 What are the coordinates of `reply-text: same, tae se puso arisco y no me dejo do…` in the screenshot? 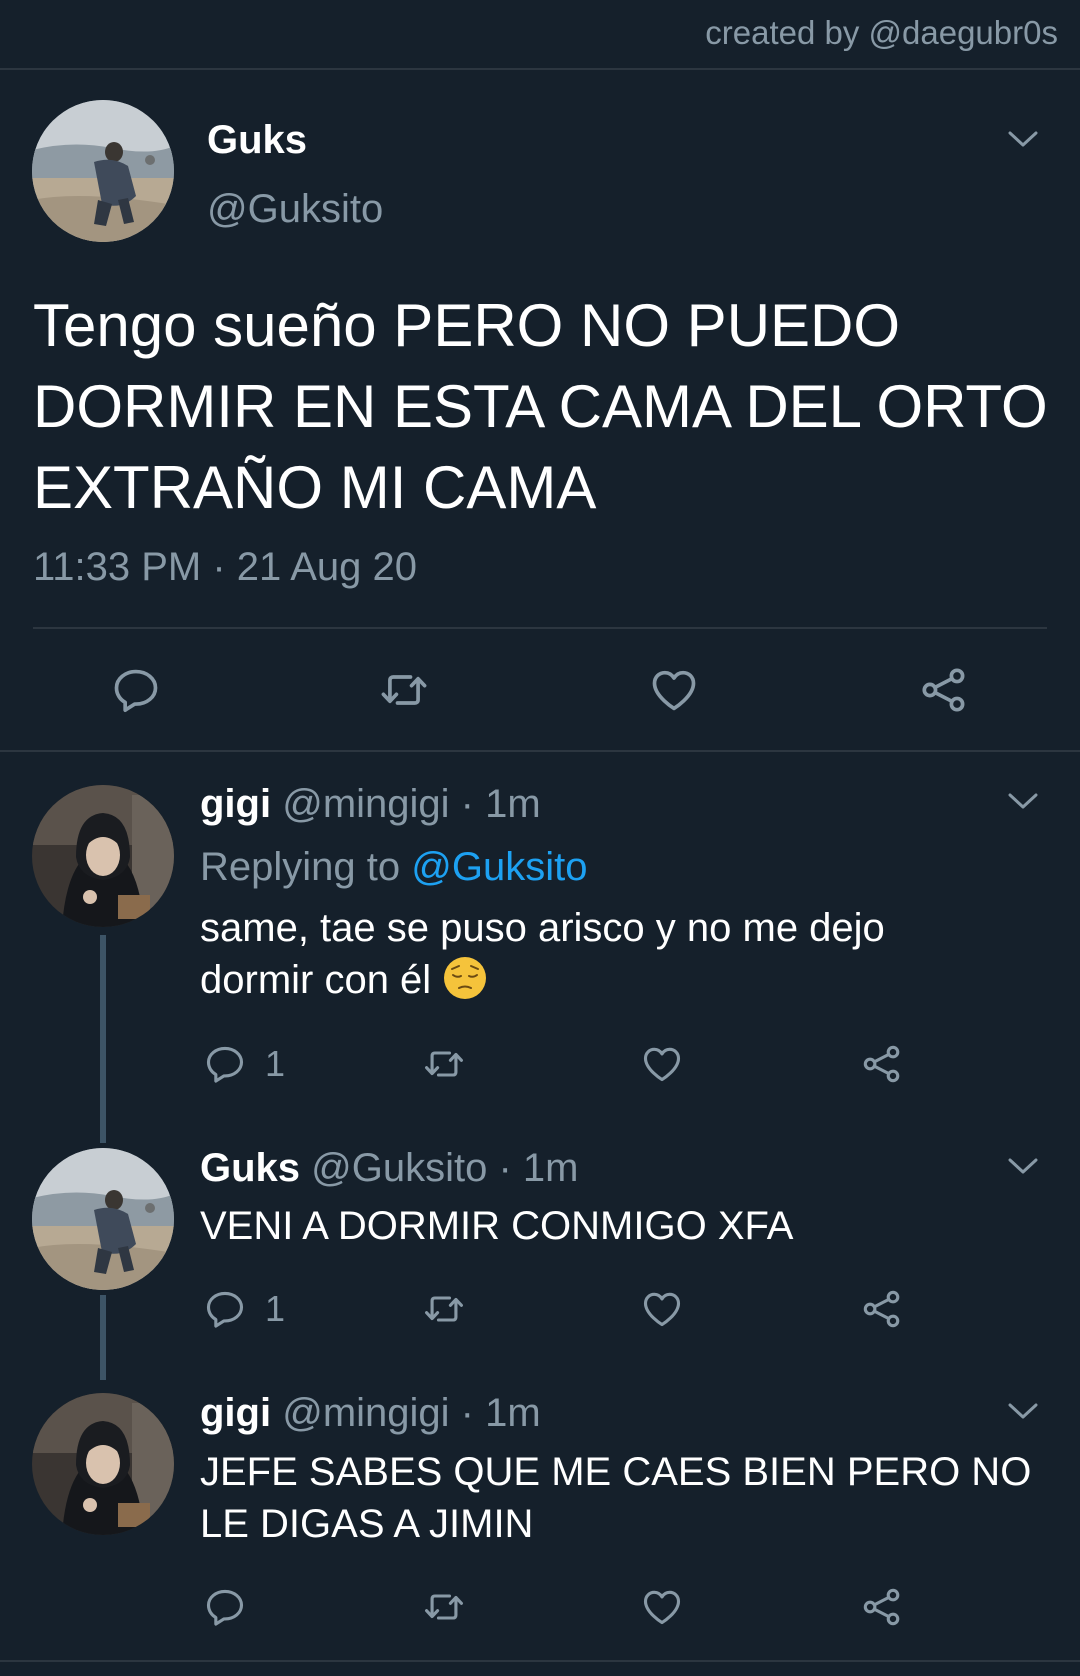 It's located at (620, 954).